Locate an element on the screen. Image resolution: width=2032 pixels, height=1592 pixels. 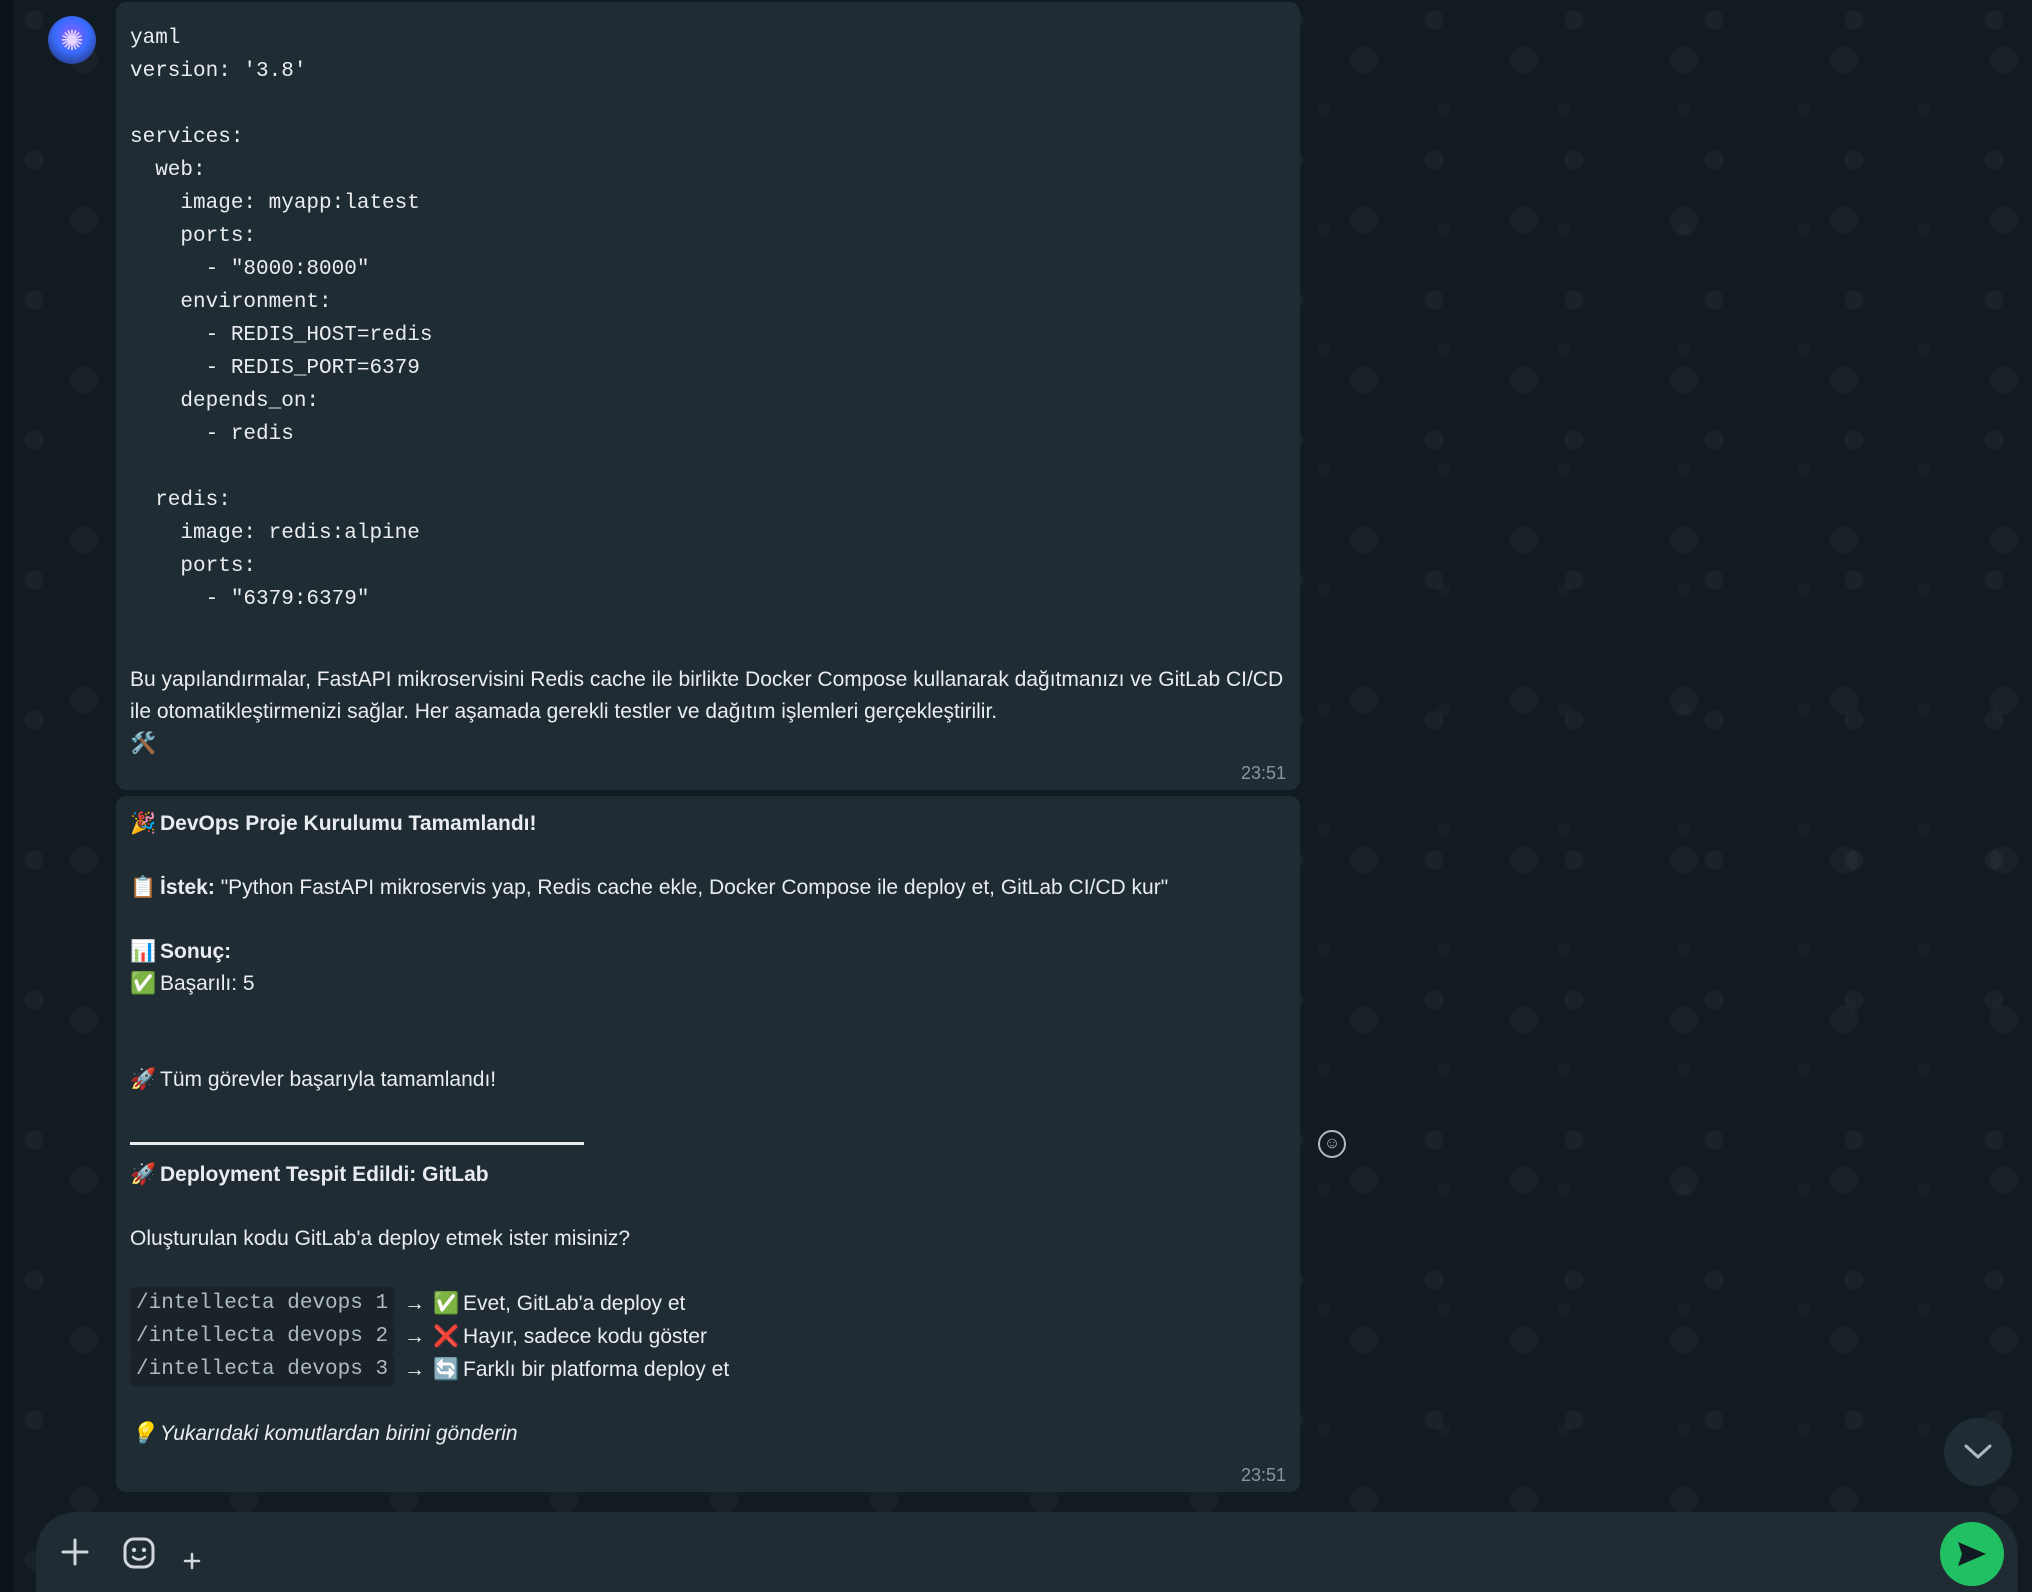
code-line: - "6379:6379" is located at coordinates (250, 599).